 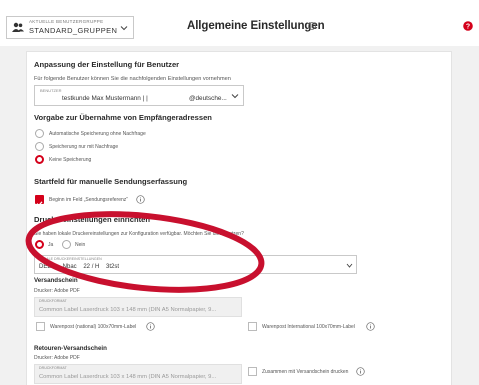 What do you see at coordinates (70, 259) in the screenshot?
I see `local-printer-label: LOKALE DRUCKEREINSTELLUNGEN` at bounding box center [70, 259].